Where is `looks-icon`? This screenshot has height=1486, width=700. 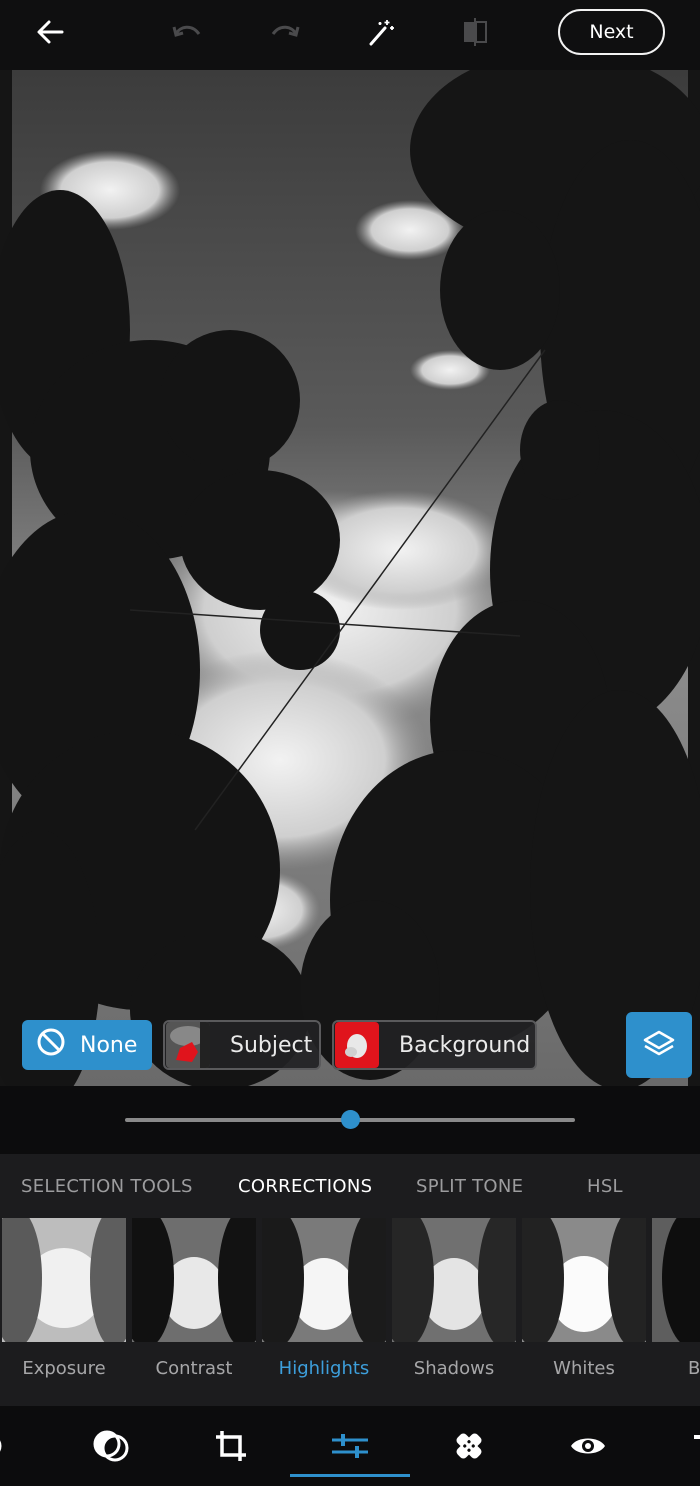
looks-icon is located at coordinates (10, 1446).